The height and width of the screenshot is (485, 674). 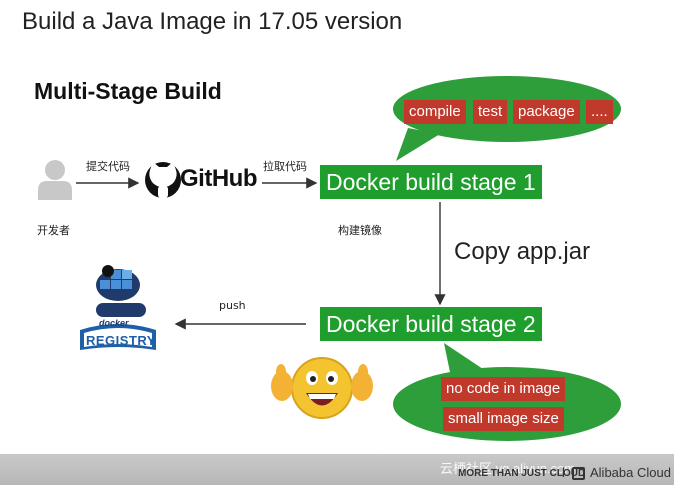 What do you see at coordinates (490, 112) in the screenshot?
I see `tag-test: test` at bounding box center [490, 112].